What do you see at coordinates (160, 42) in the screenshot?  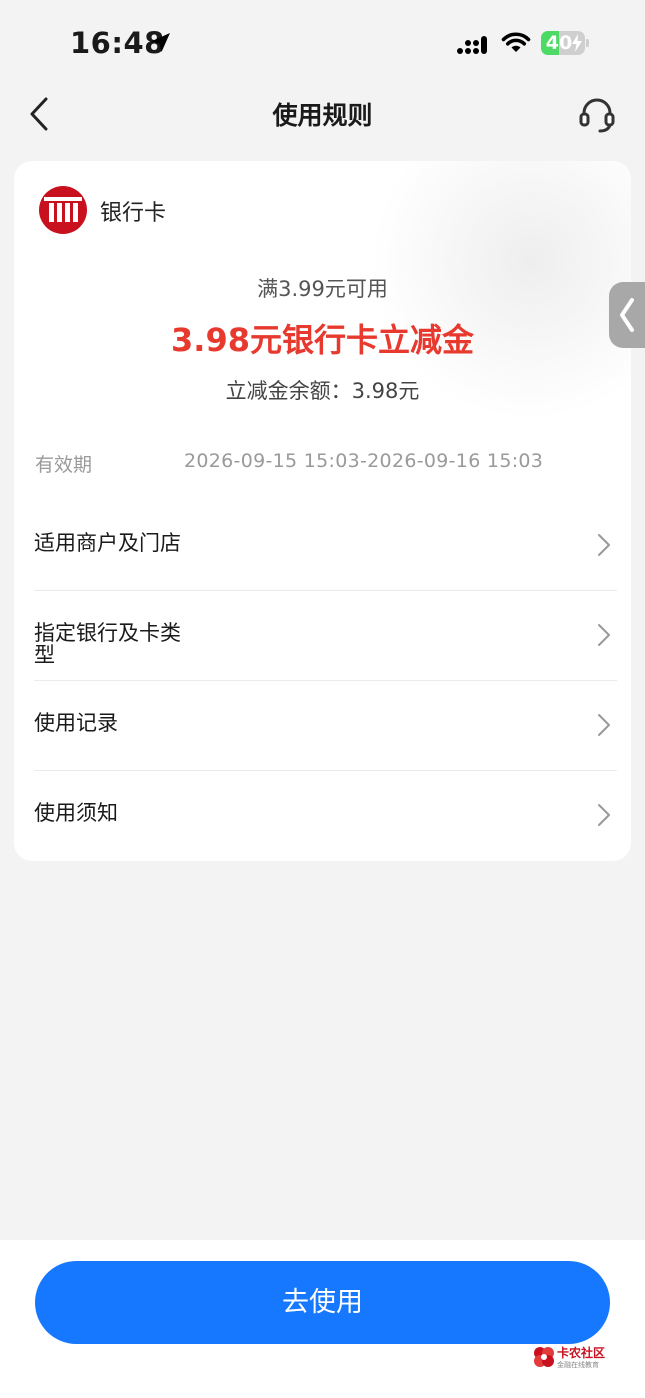 I see `location-arrow-icon` at bounding box center [160, 42].